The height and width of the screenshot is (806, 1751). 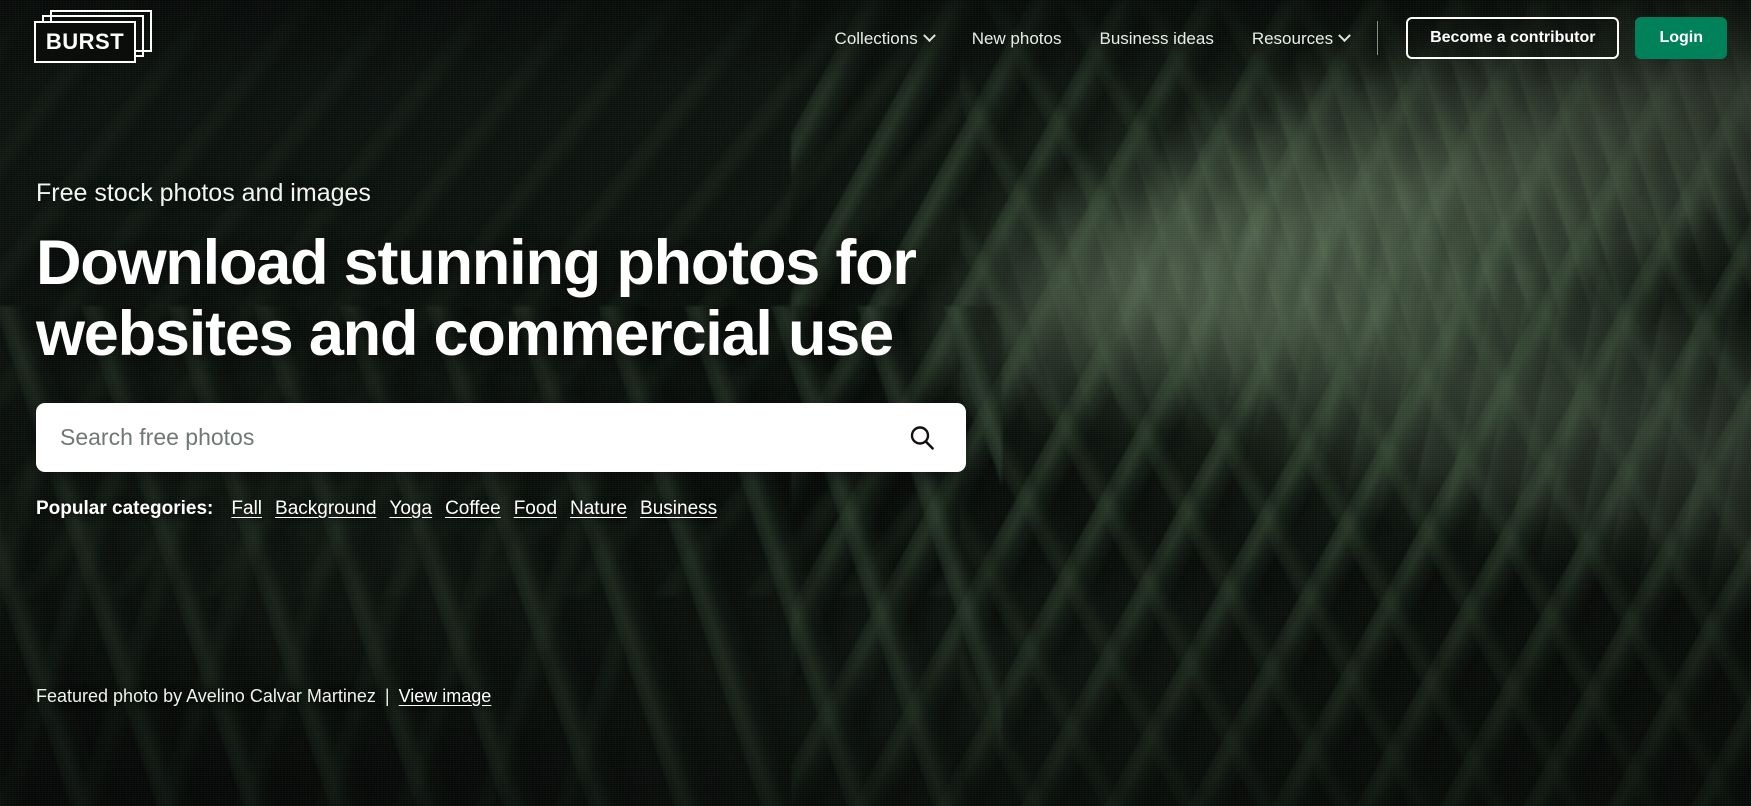 What do you see at coordinates (535, 509) in the screenshot?
I see `category-link-food: Food` at bounding box center [535, 509].